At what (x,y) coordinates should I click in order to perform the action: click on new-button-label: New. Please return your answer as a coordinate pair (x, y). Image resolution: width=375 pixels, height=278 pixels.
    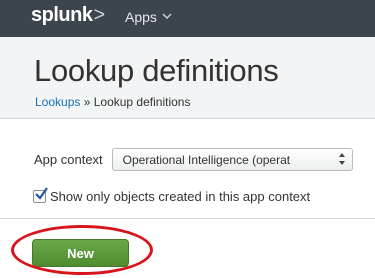
    Looking at the image, I should click on (80, 253).